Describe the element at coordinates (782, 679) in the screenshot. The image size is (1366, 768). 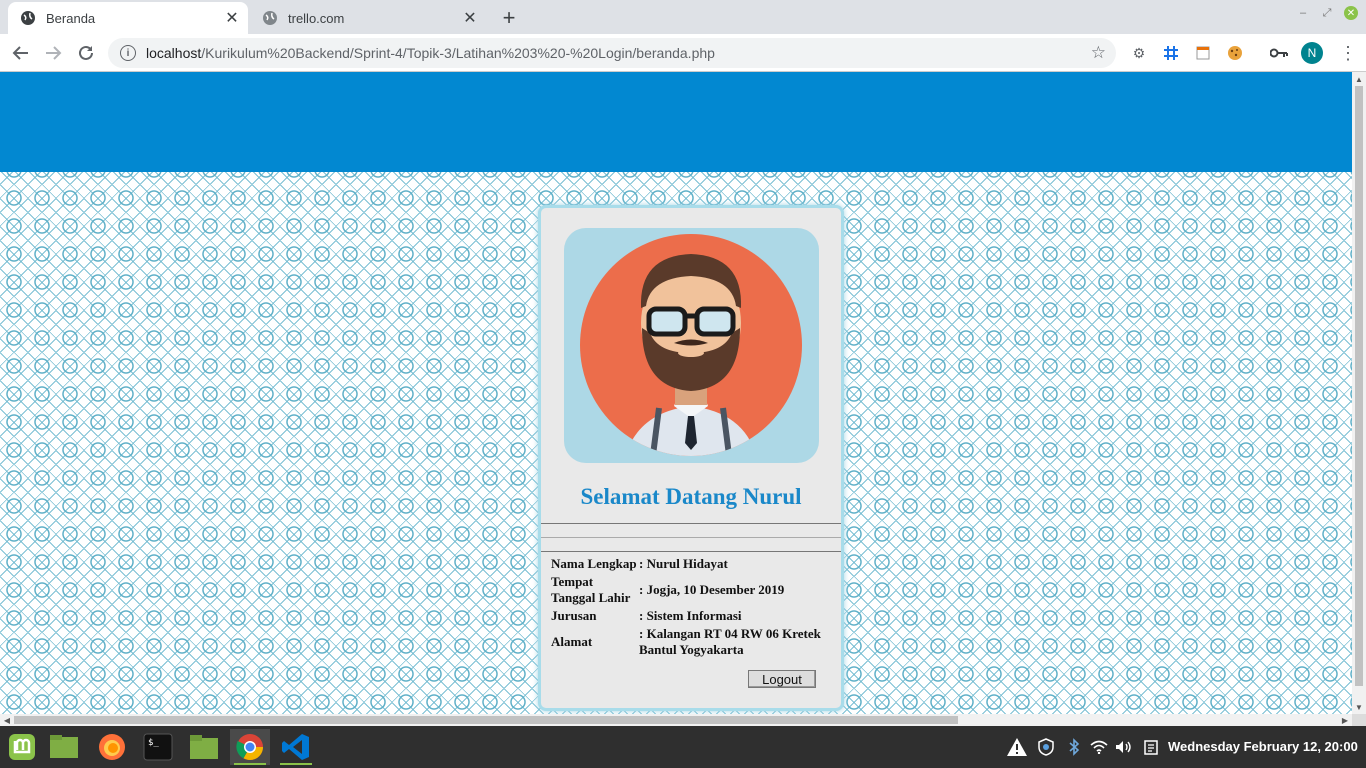
I see `logout-button: Logout` at that location.